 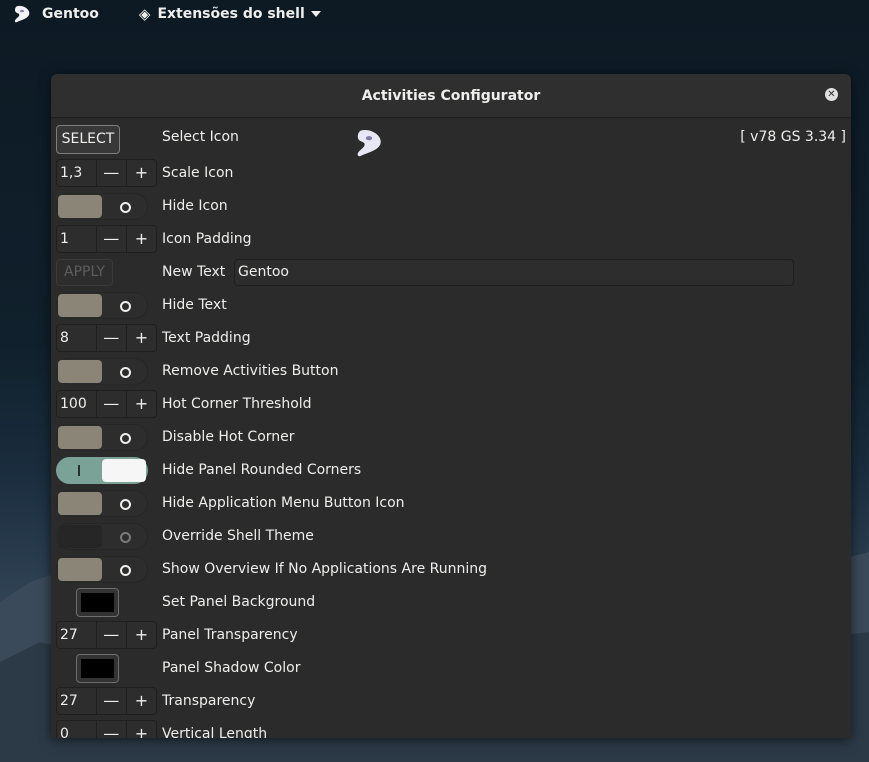 What do you see at coordinates (97, 668) in the screenshot?
I see `panel-shadow-color-button` at bounding box center [97, 668].